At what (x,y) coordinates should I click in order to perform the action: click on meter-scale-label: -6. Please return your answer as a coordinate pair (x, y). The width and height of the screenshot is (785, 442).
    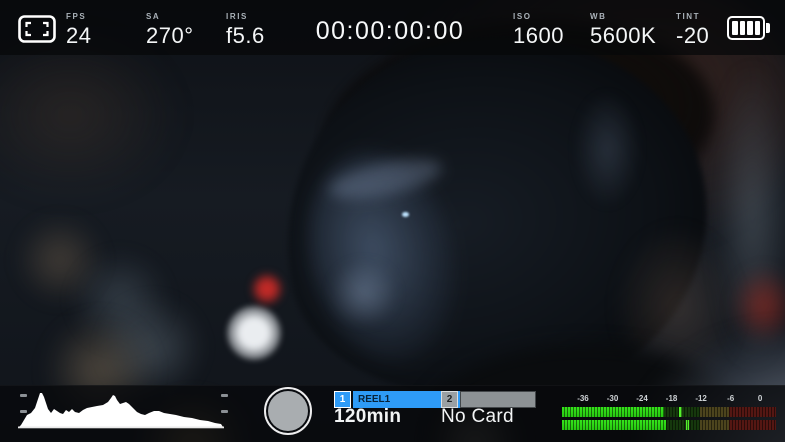
    Looking at the image, I should click on (731, 398).